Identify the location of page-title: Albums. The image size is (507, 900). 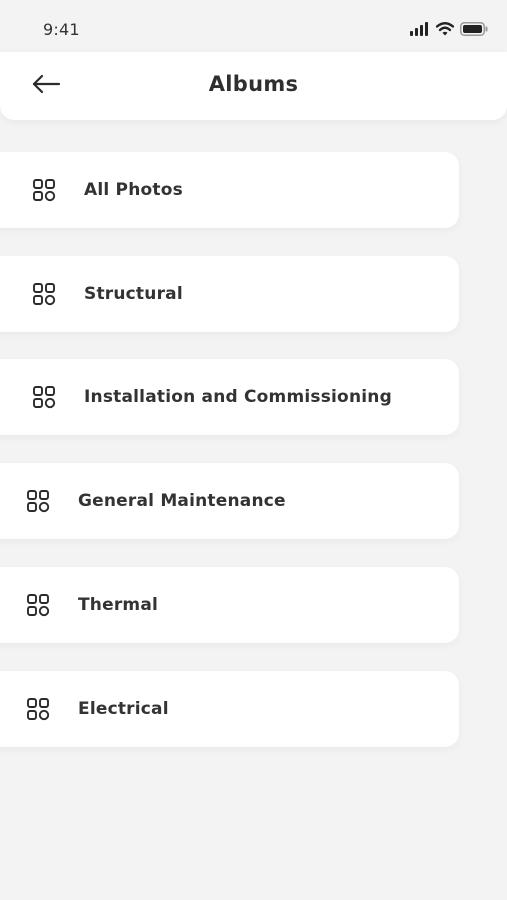
(253, 84).